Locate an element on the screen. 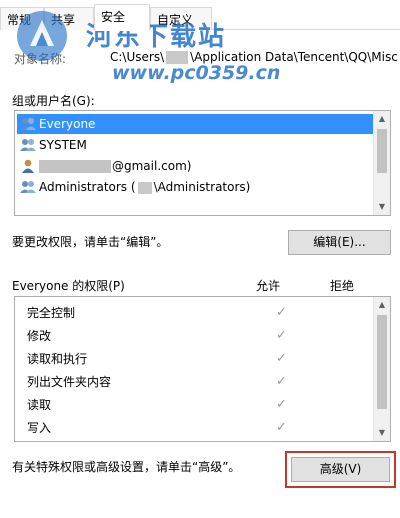  user-list-scrollbar: ▲ ▼ is located at coordinates (381, 163).